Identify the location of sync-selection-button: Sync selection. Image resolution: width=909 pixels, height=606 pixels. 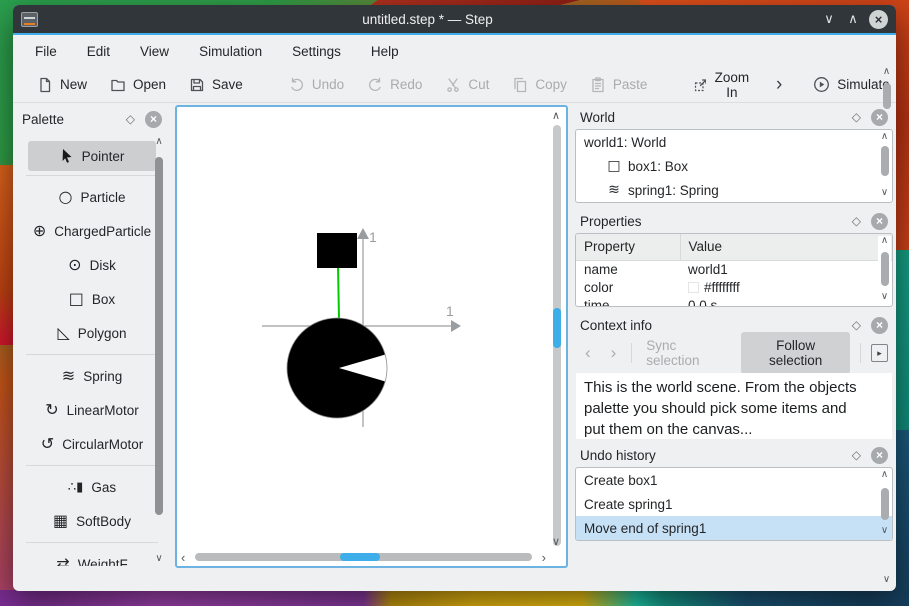
(686, 353).